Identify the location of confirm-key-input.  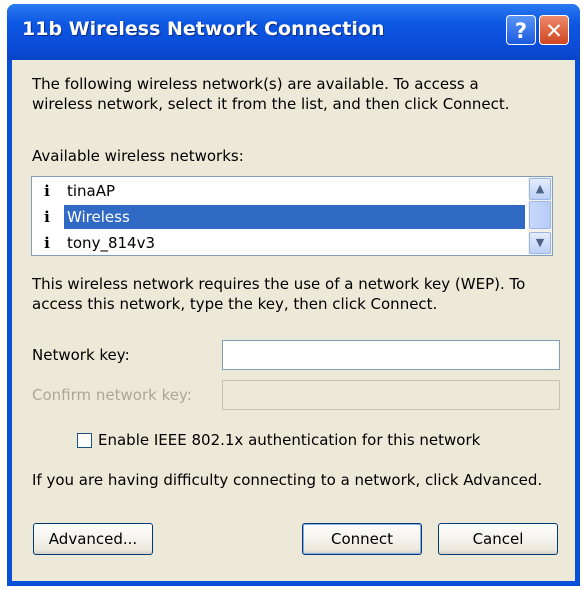
(391, 395).